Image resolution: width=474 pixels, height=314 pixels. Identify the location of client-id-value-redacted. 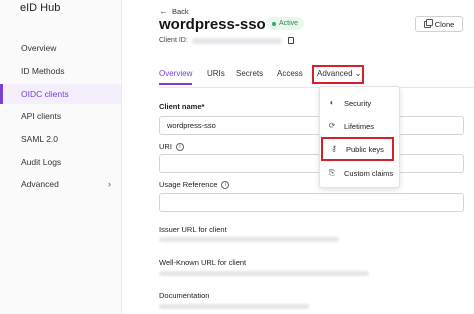
(237, 41).